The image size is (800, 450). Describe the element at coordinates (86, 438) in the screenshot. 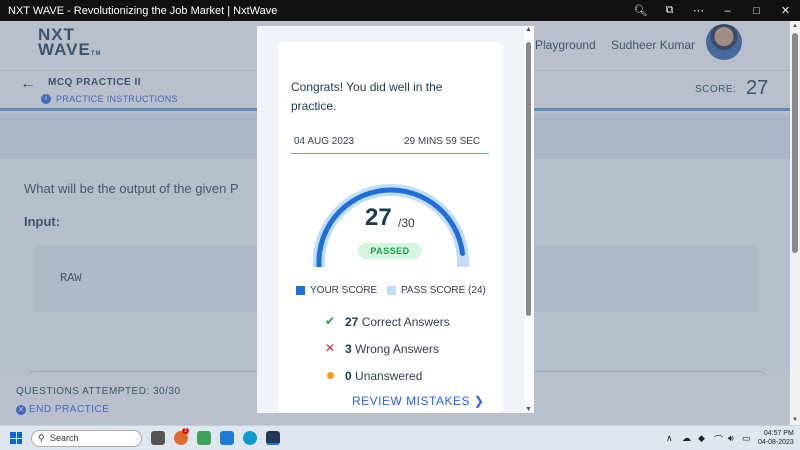

I see `taskbar-search: ⚲ Search` at that location.